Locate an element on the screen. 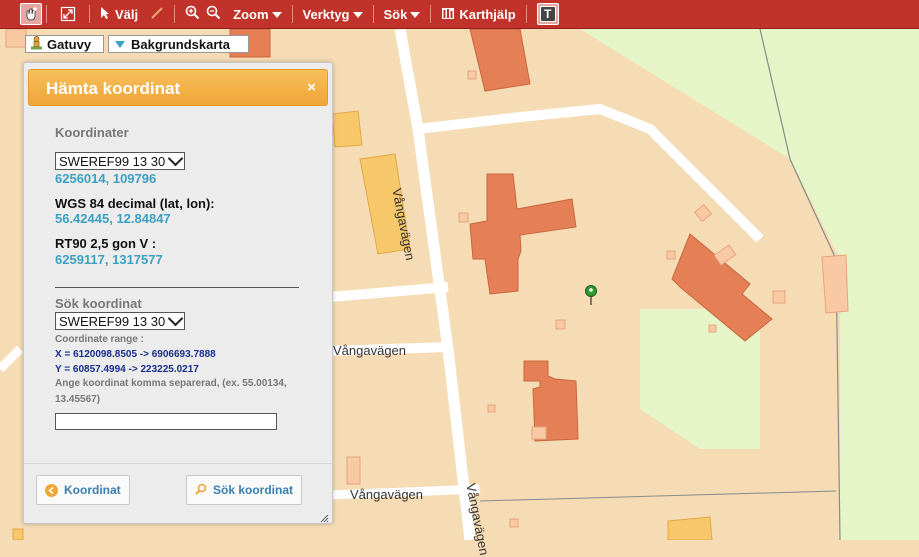 This screenshot has width=919, height=557. zoom-out-icon is located at coordinates (213, 14).